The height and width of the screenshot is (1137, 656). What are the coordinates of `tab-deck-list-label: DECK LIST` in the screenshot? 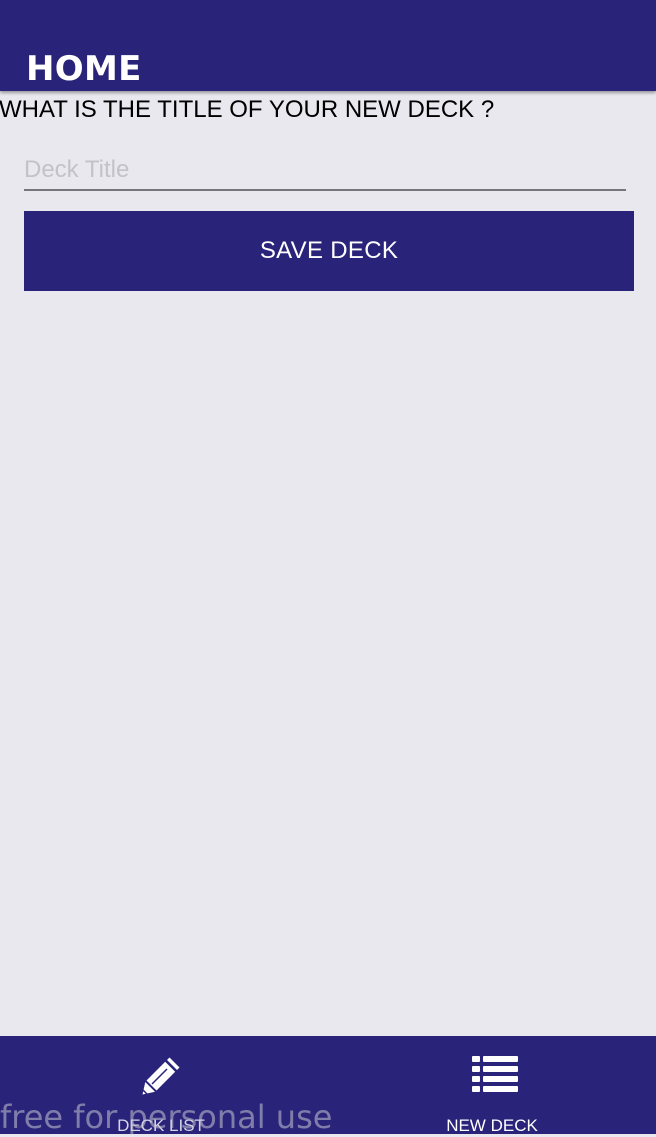 It's located at (161, 1125).